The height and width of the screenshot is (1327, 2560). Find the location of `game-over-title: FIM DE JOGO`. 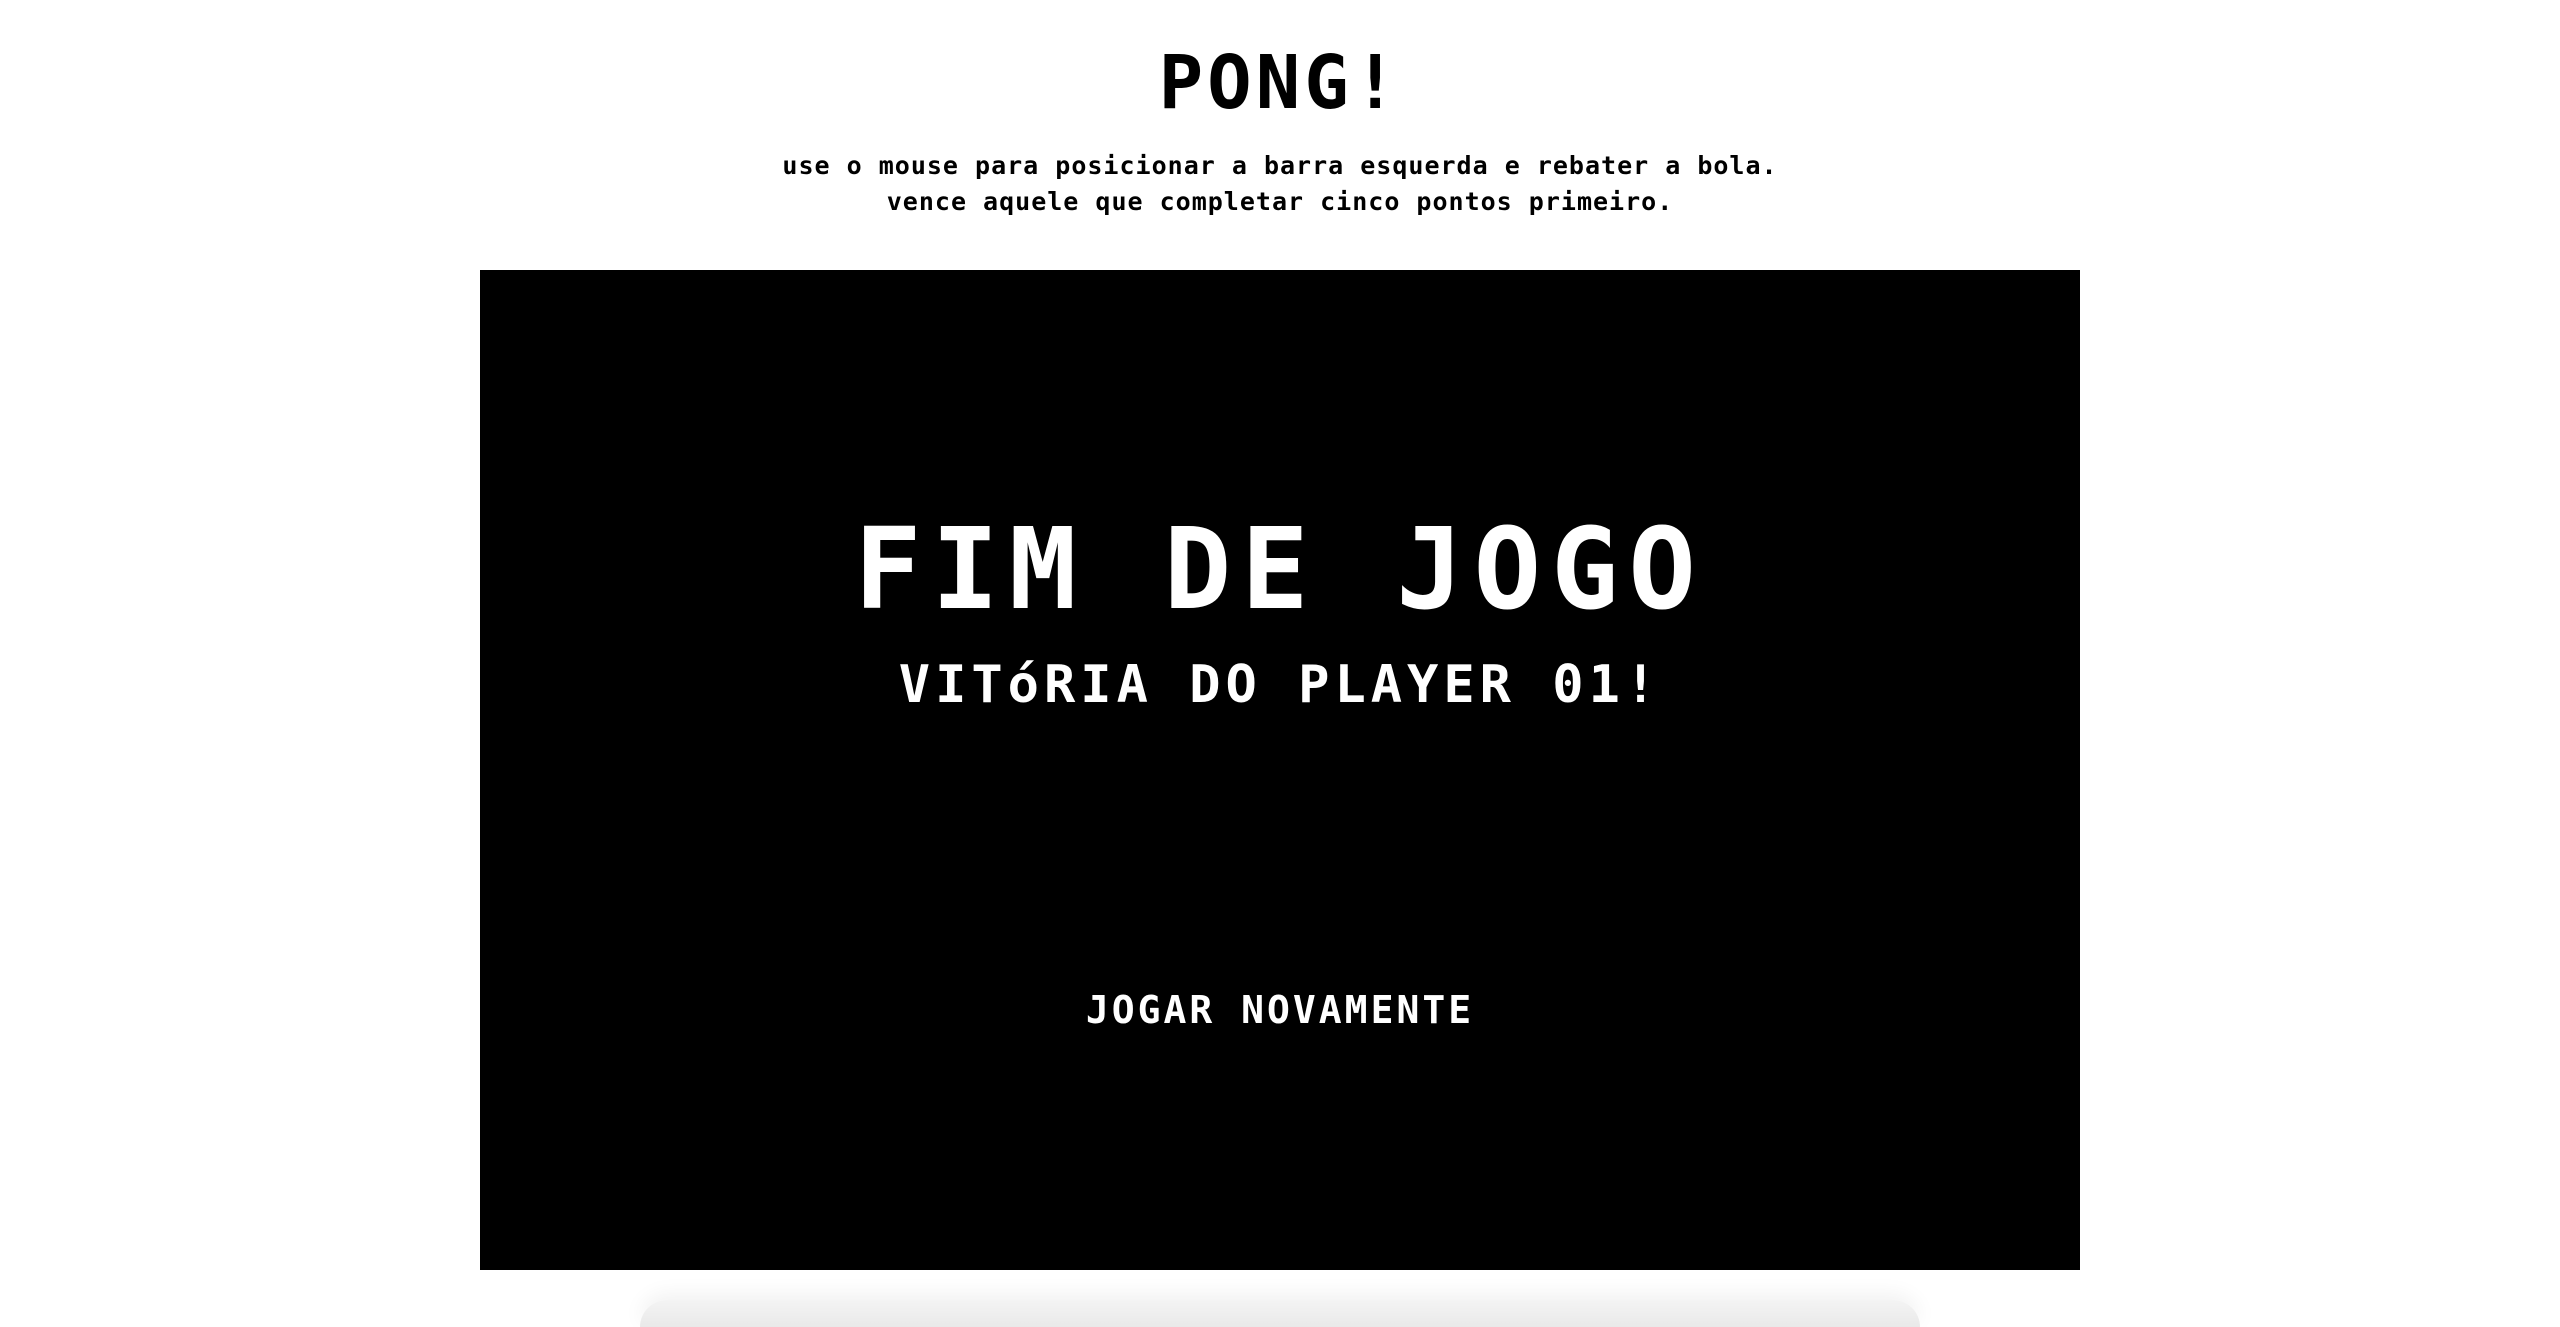

game-over-title: FIM DE JOGO is located at coordinates (1280, 570).